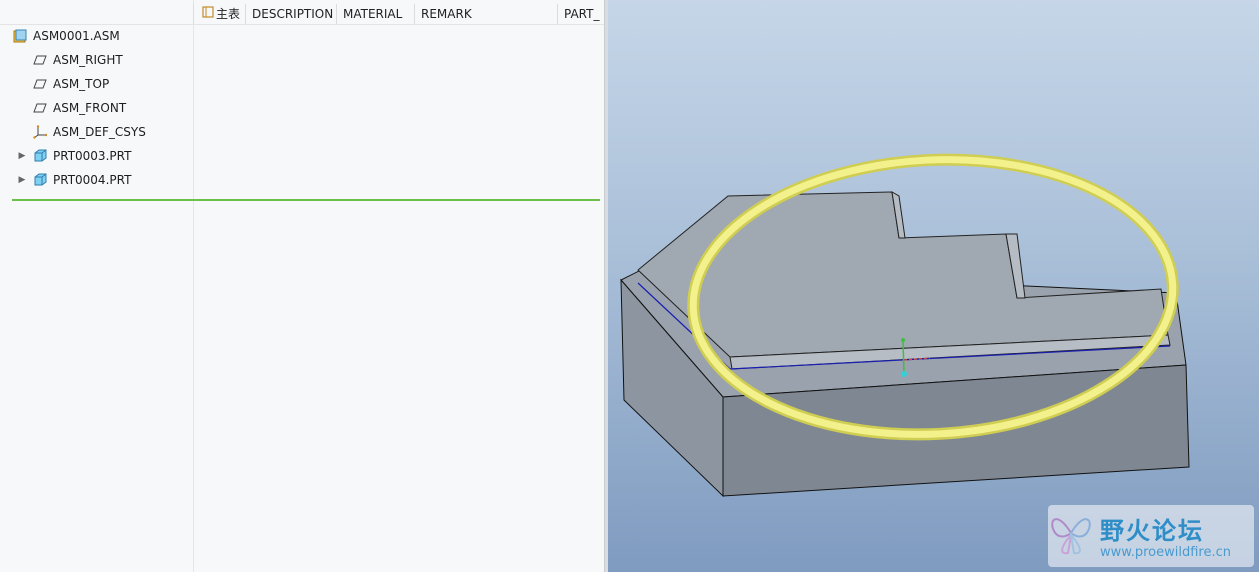 The height and width of the screenshot is (572, 1259). I want to click on tree-item-label: PRT0004.PRT, so click(92, 180).